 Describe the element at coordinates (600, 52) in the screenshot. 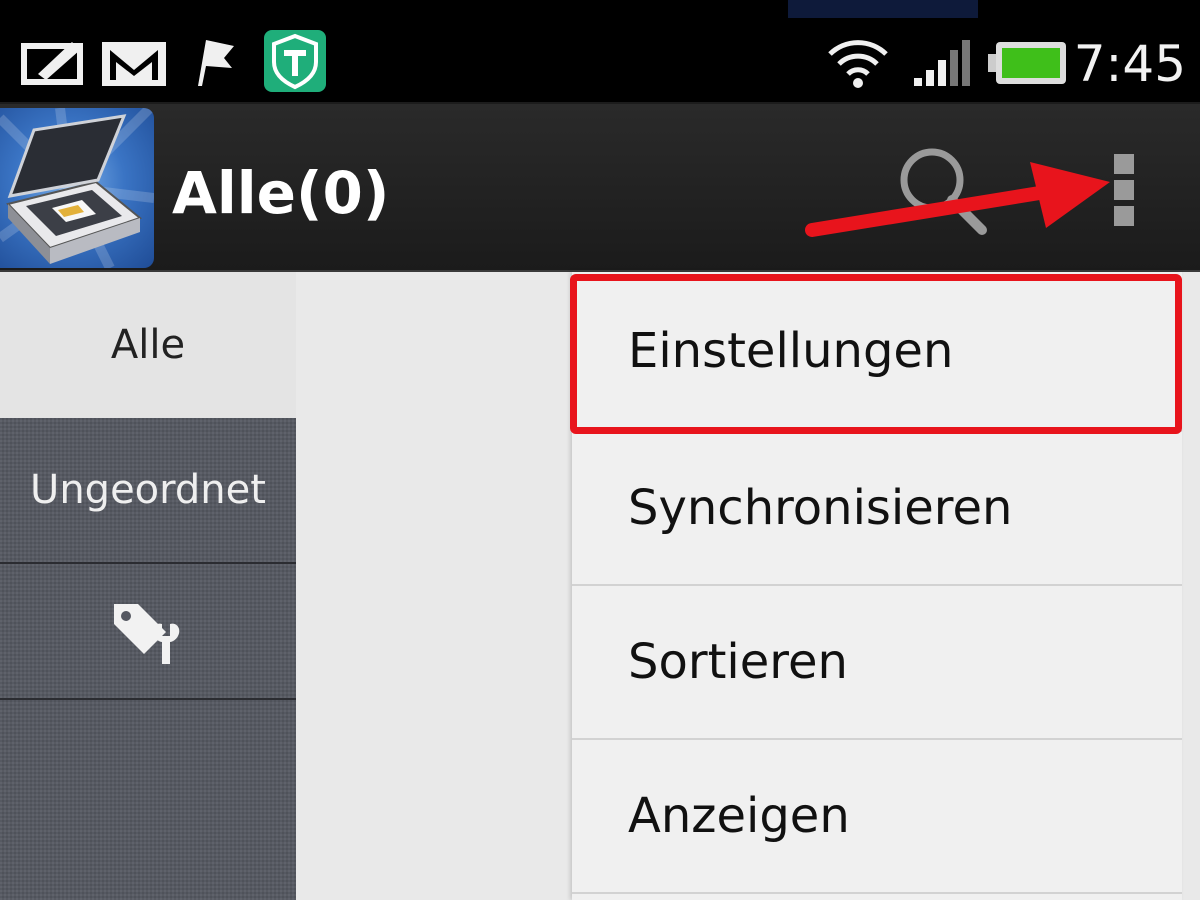

I see `status-bar: 7:45` at that location.